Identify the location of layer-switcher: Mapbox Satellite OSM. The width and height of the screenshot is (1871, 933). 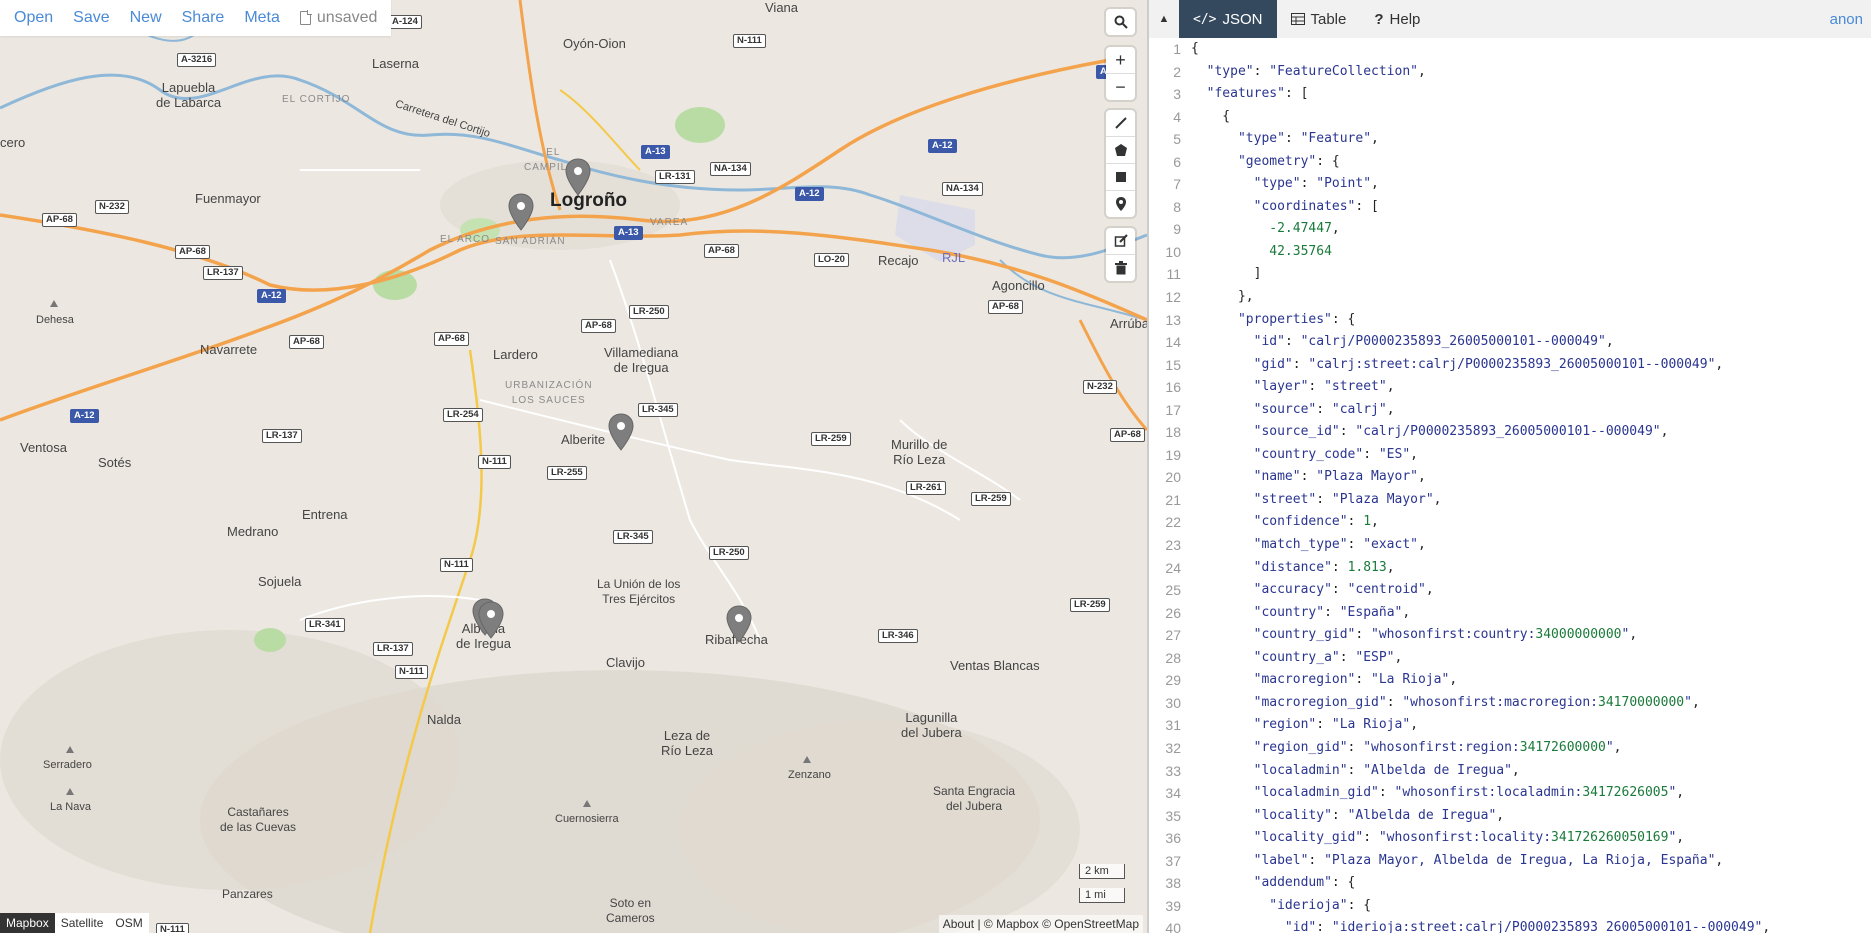
(74, 923).